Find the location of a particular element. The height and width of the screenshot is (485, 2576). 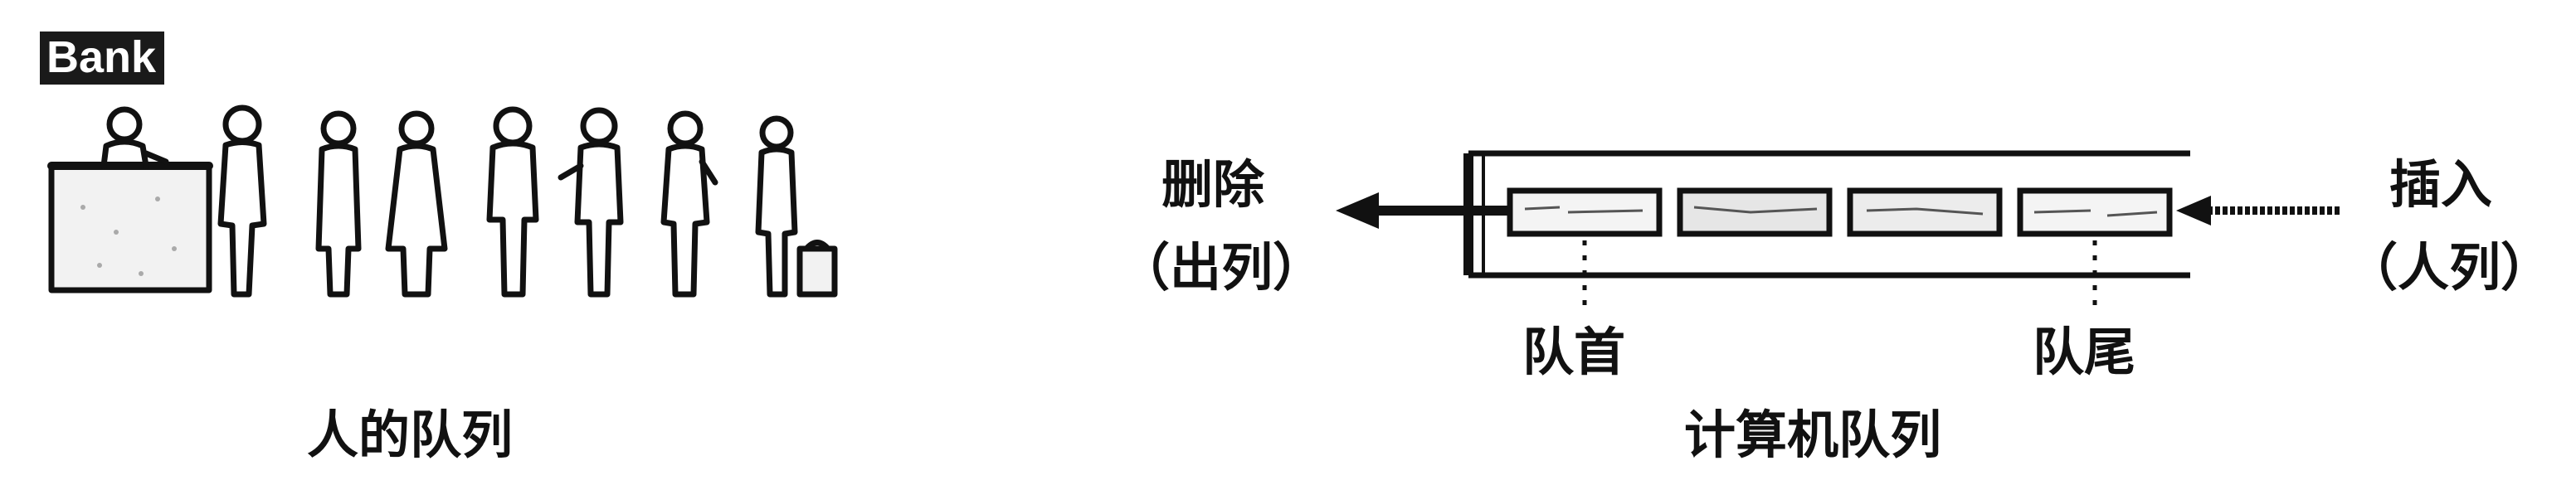

human-queue-illustration is located at coordinates (442, 201).